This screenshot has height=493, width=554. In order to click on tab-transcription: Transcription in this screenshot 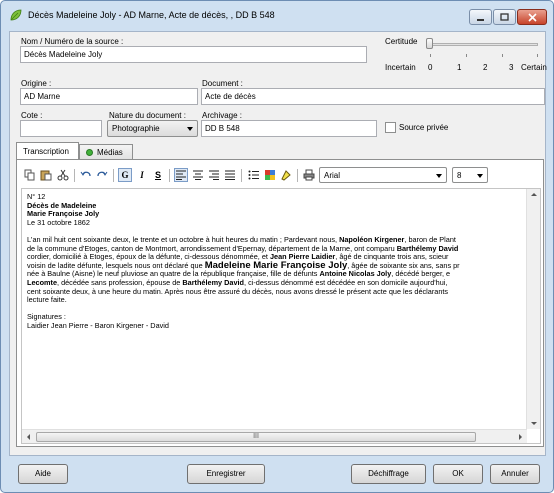, I will do `click(47, 150)`.